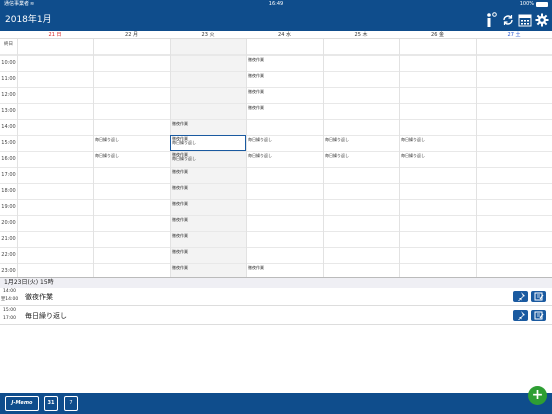  I want to click on day-header-sat: 27 土, so click(514, 35).